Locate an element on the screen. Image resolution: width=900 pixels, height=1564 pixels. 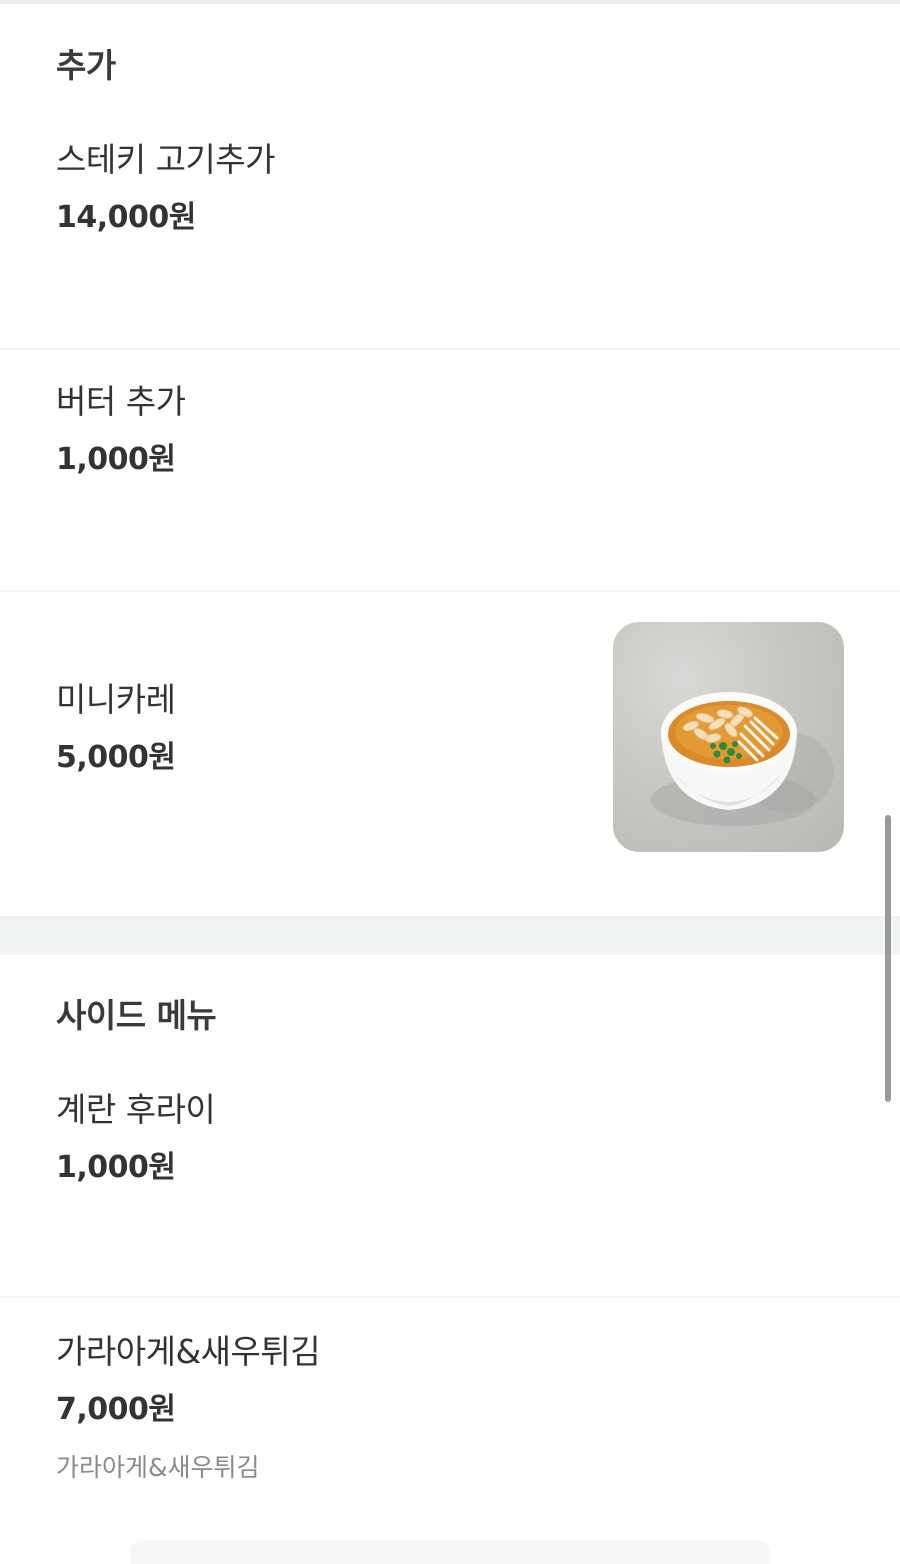
menu-item-price: 5,000원 is located at coordinates (116, 757).